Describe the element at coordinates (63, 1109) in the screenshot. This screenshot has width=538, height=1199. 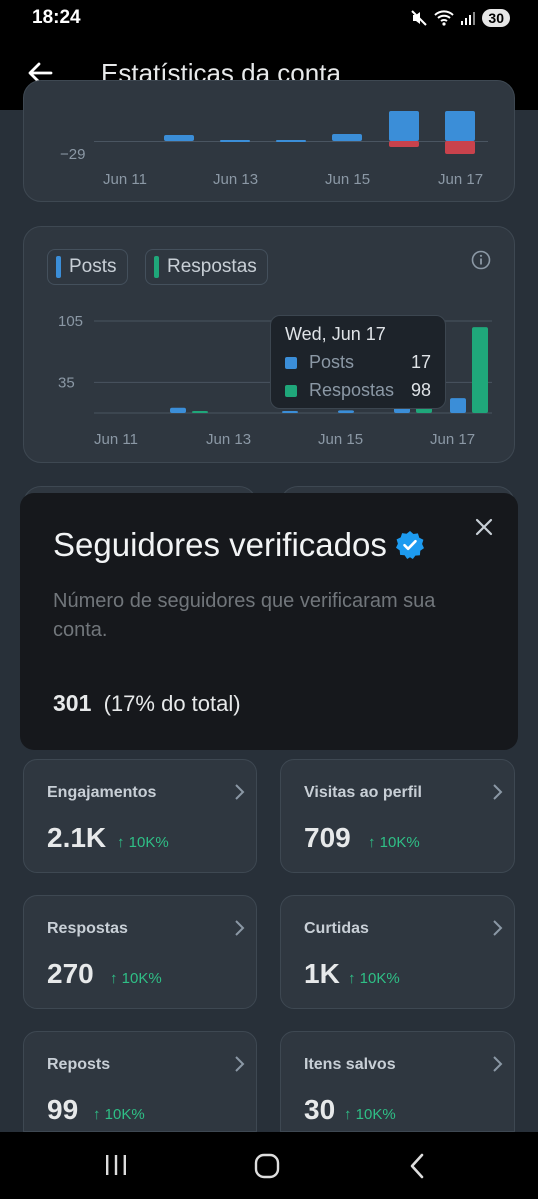
I see `stat-value: 99` at that location.